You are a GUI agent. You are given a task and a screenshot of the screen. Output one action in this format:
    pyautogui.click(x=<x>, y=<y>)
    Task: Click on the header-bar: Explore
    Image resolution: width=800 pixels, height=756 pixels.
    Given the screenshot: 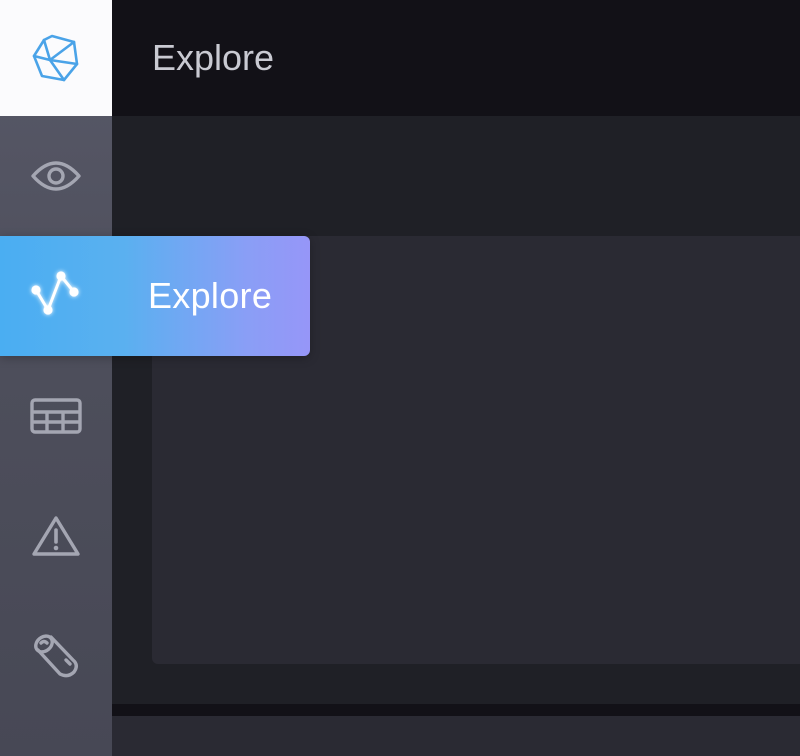 What is the action you would take?
    pyautogui.click(x=456, y=58)
    